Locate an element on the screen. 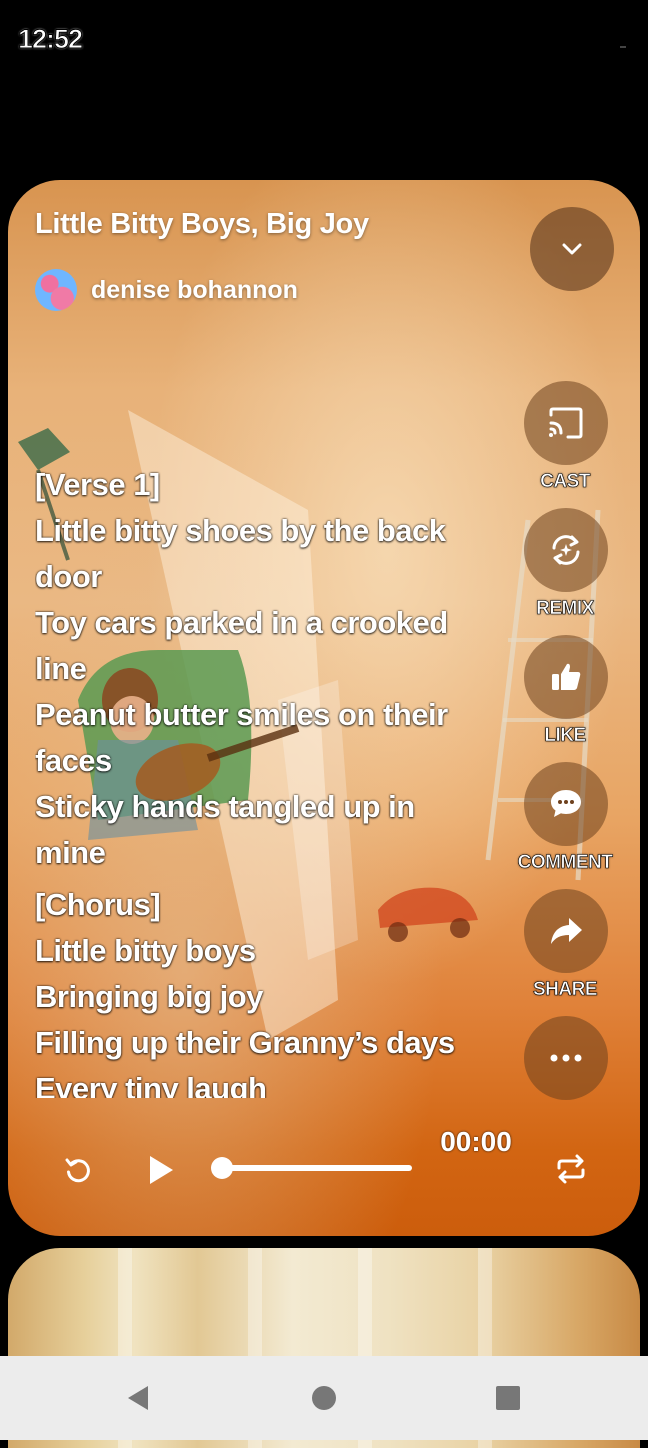 The width and height of the screenshot is (648, 1448). player-controls: 00:00 is located at coordinates (324, 1165).